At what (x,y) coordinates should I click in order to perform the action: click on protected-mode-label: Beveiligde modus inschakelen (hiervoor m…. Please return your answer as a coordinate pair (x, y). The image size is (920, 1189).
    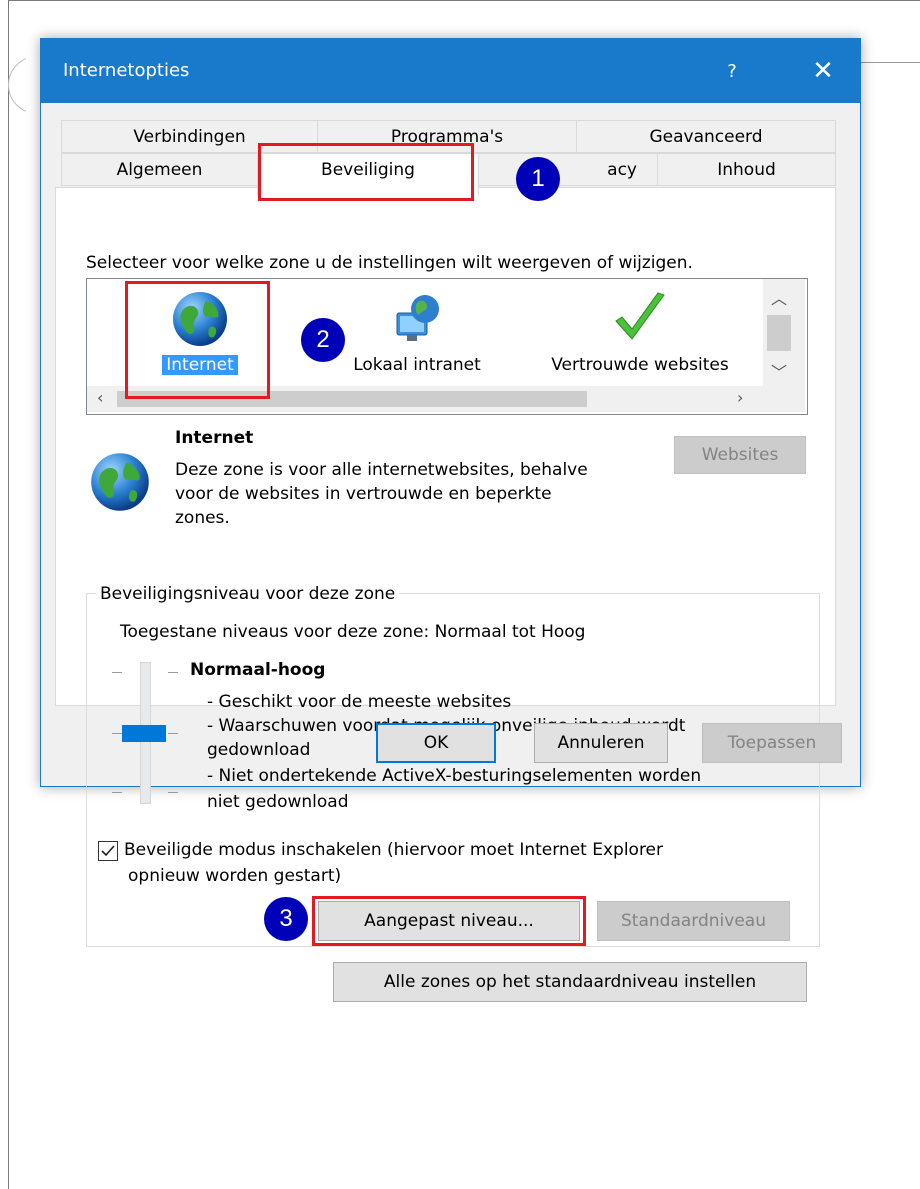
    Looking at the image, I should click on (393, 850).